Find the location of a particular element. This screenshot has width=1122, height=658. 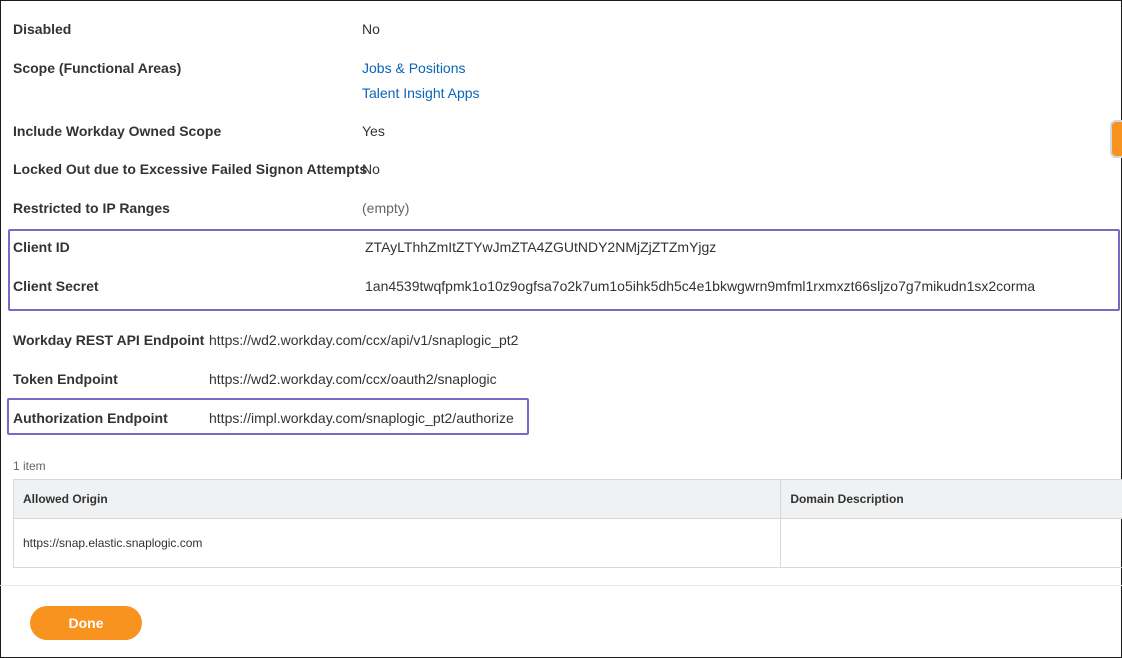

table-row: https://snap.elastic.snaplogic.com is located at coordinates (567, 543).